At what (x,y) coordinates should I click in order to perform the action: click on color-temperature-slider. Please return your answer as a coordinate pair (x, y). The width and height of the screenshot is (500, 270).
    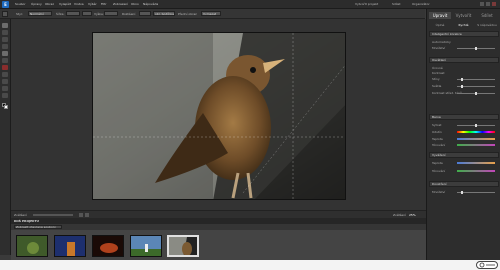
    Looking at the image, I should click on (476, 139).